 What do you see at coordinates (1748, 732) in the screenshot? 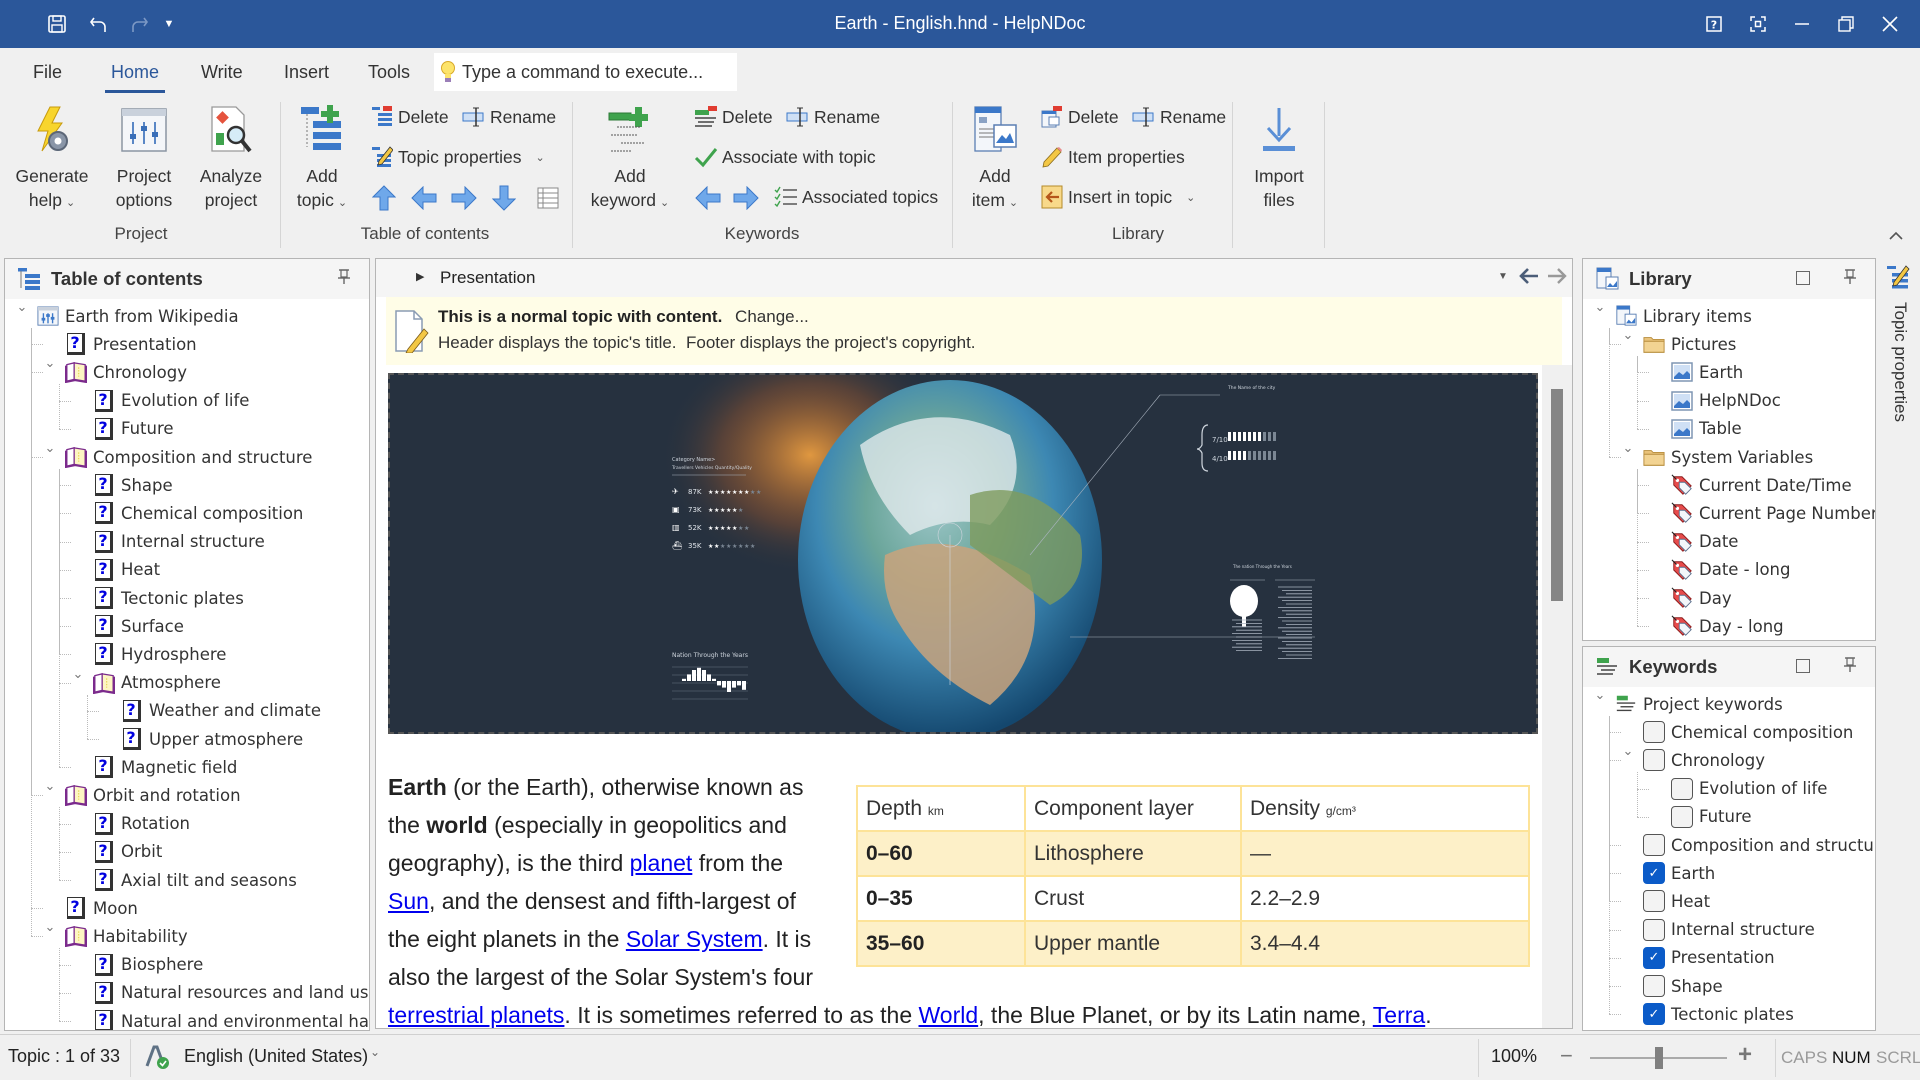
I see `keyword-item: Chemical composition` at bounding box center [1748, 732].